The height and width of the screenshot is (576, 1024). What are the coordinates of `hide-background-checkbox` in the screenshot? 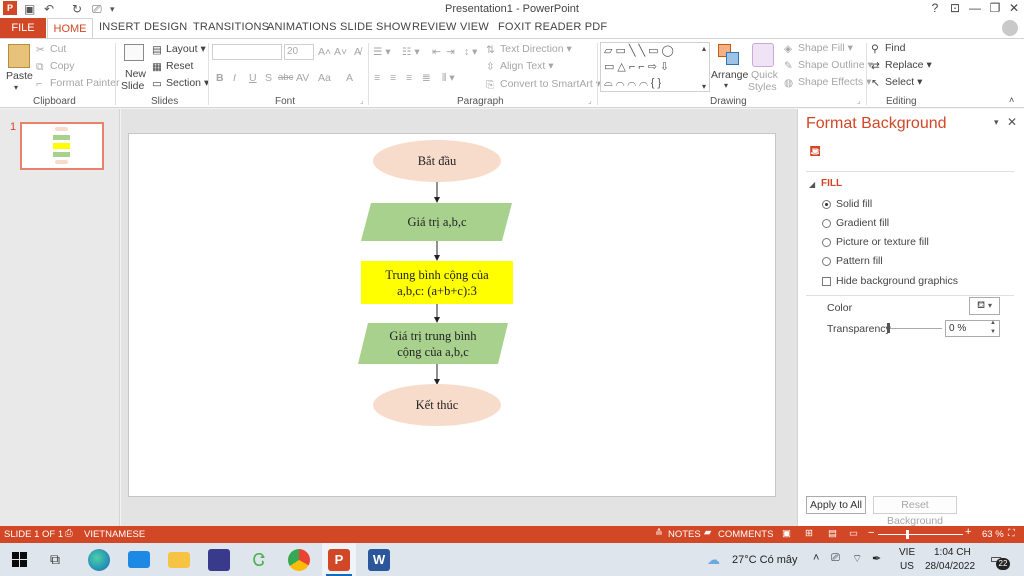 It's located at (826, 281).